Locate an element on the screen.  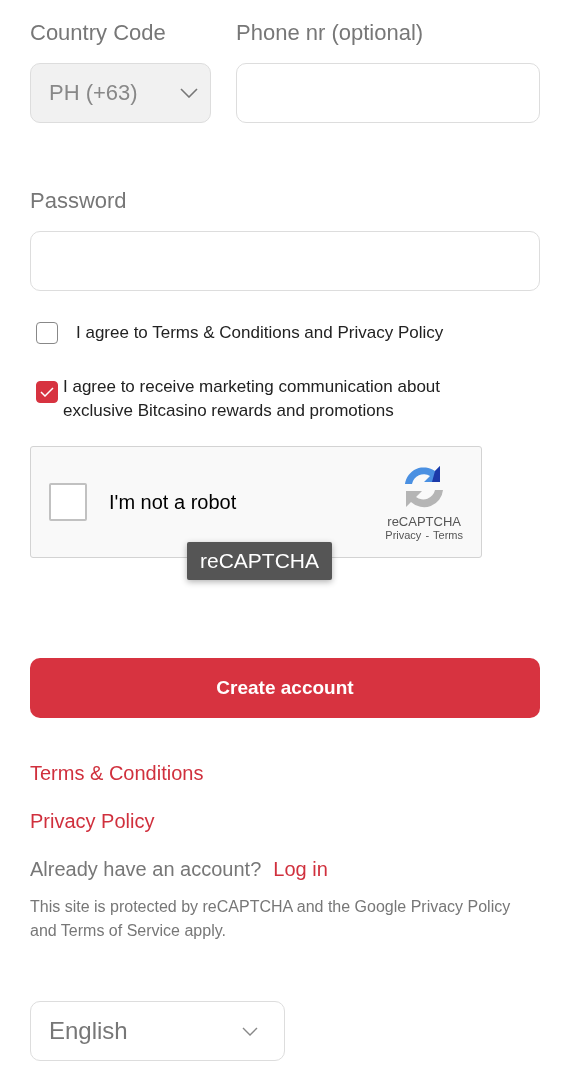
phone-input-field is located at coordinates (388, 93).